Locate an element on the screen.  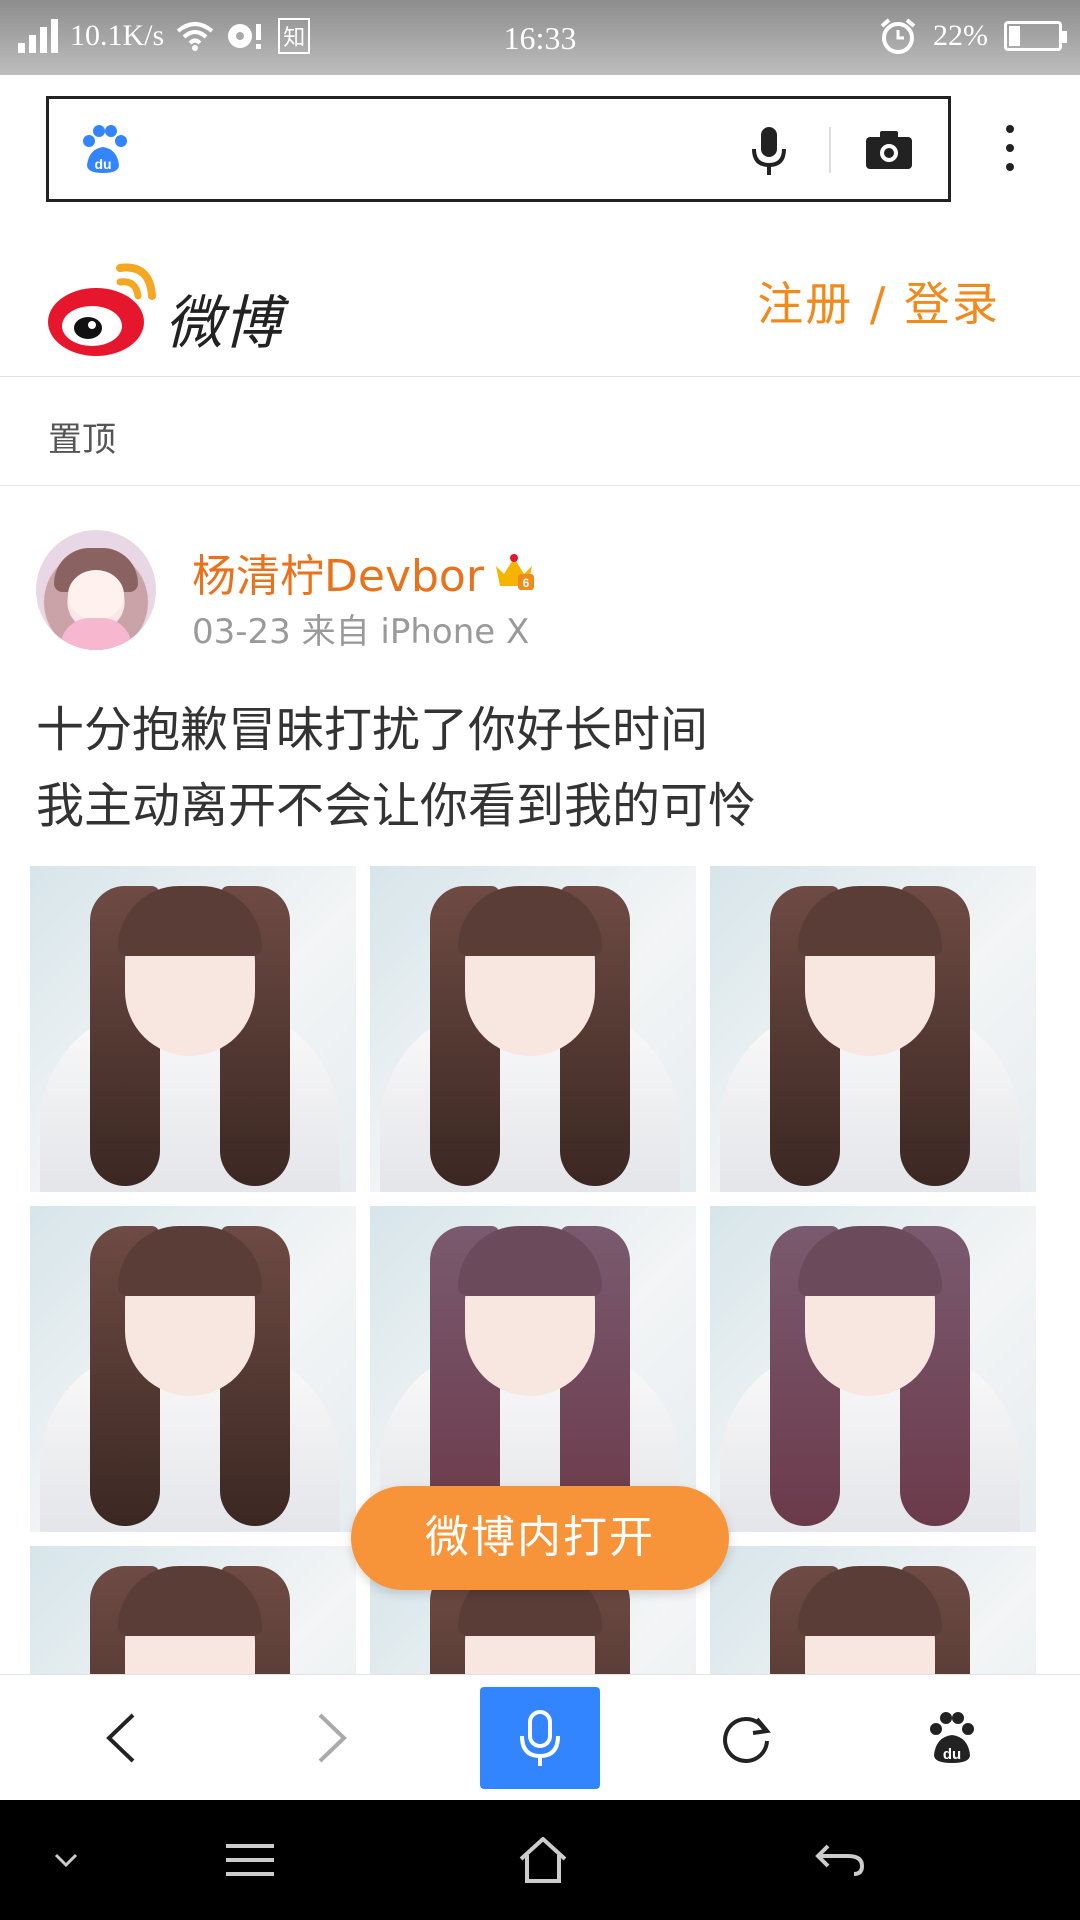
home-button is located at coordinates (543, 1860).